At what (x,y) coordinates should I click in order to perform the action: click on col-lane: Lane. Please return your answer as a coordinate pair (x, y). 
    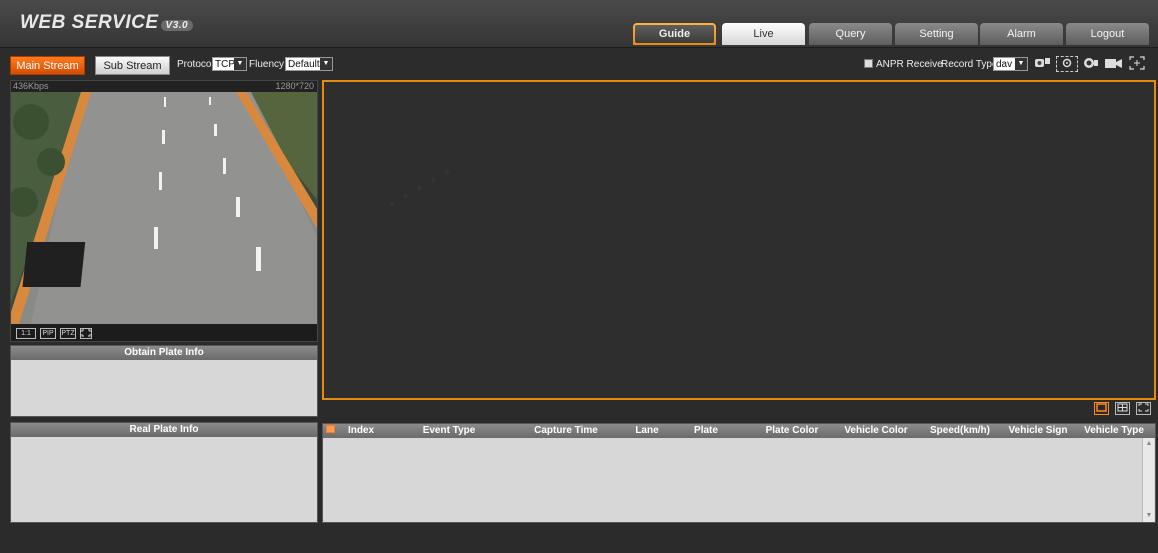
    Looking at the image, I should click on (647, 430).